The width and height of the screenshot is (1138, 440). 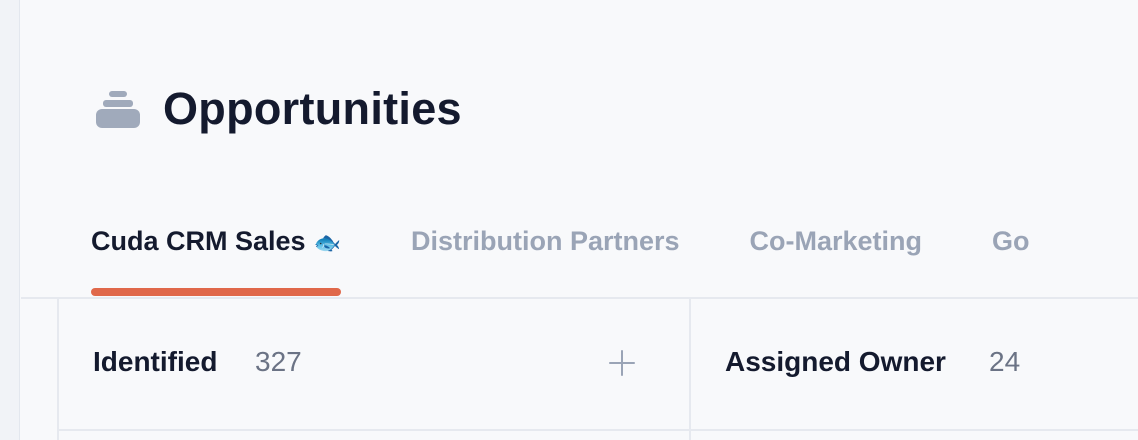 I want to click on column-assigned-owner: Assigned Owner 24, so click(x=913, y=369).